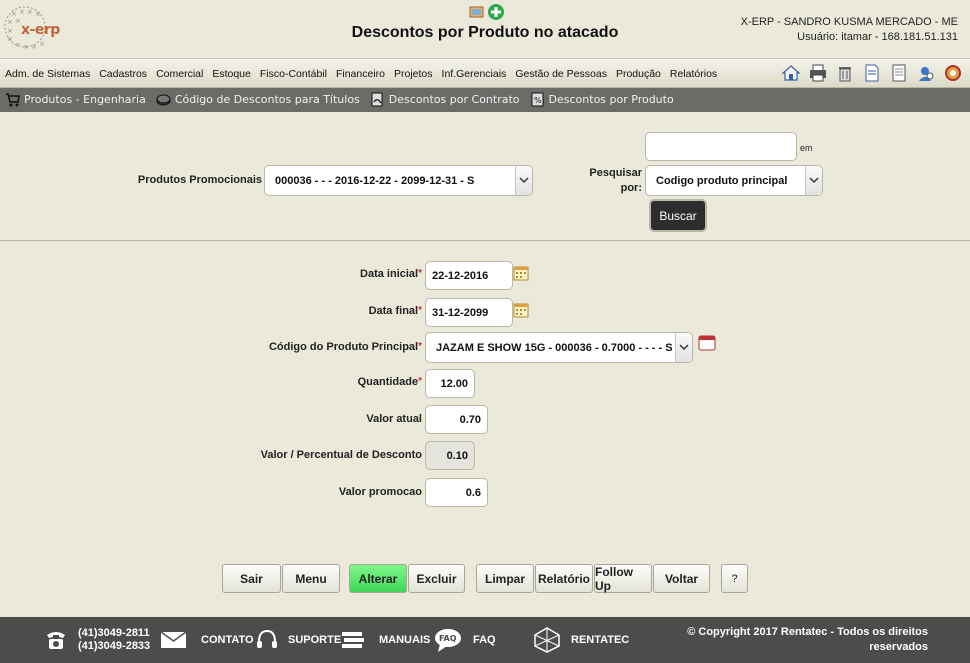 The width and height of the screenshot is (970, 663). I want to click on menu-financeiro: Financeiro, so click(360, 74).